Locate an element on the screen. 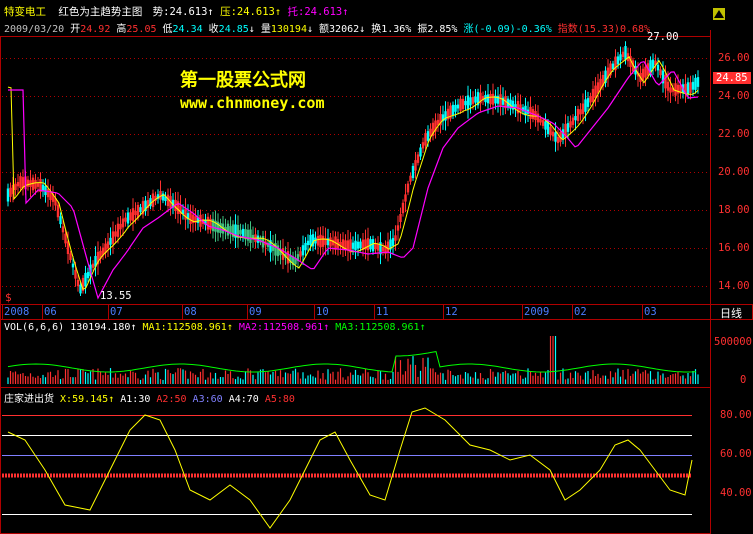  a3-value: 60 is located at coordinates (216, 399).